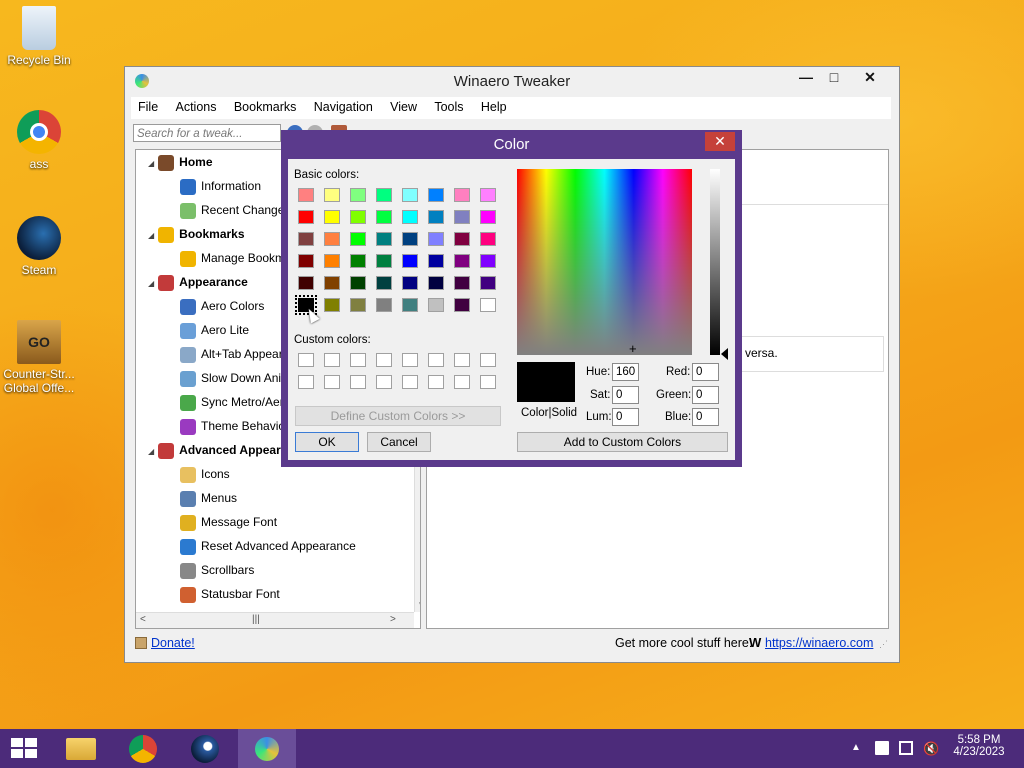 The width and height of the screenshot is (1024, 768). What do you see at coordinates (494, 105) in the screenshot?
I see `menu-help: Help` at bounding box center [494, 105].